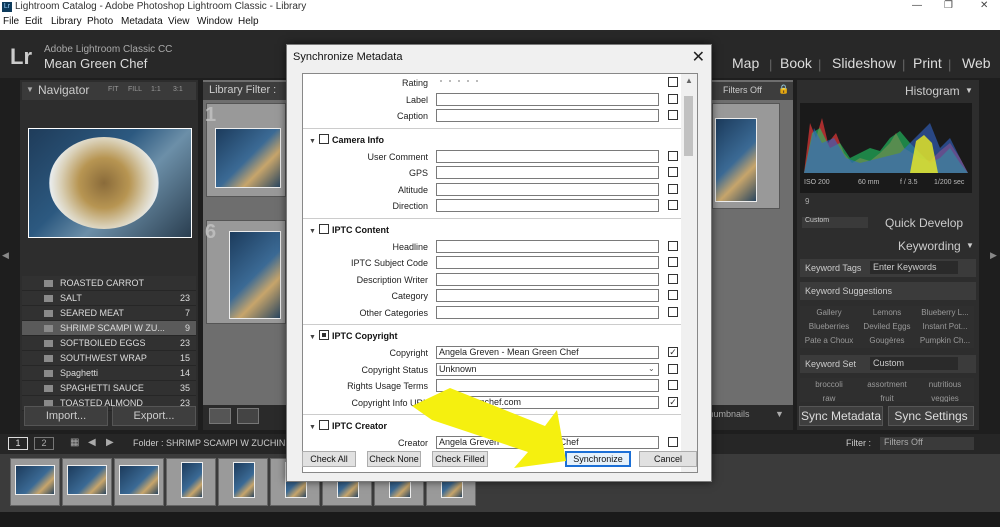 The width and height of the screenshot is (1000, 527). What do you see at coordinates (394, 459) in the screenshot?
I see `check-none-button: Check None` at bounding box center [394, 459].